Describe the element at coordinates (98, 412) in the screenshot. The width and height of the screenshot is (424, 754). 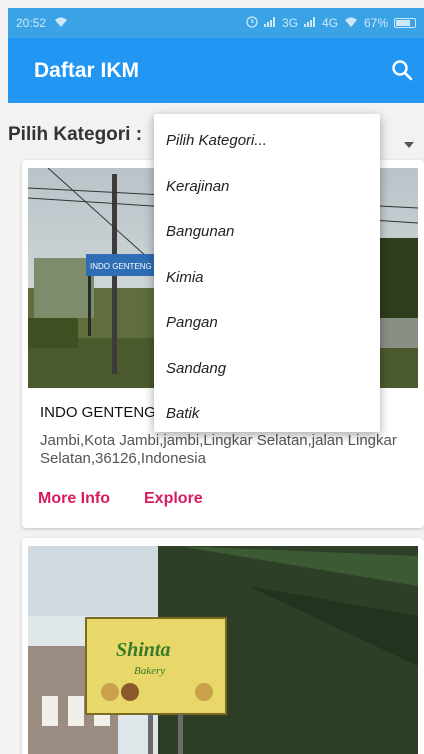
I see `ikm-title: INDO GENTENG` at that location.